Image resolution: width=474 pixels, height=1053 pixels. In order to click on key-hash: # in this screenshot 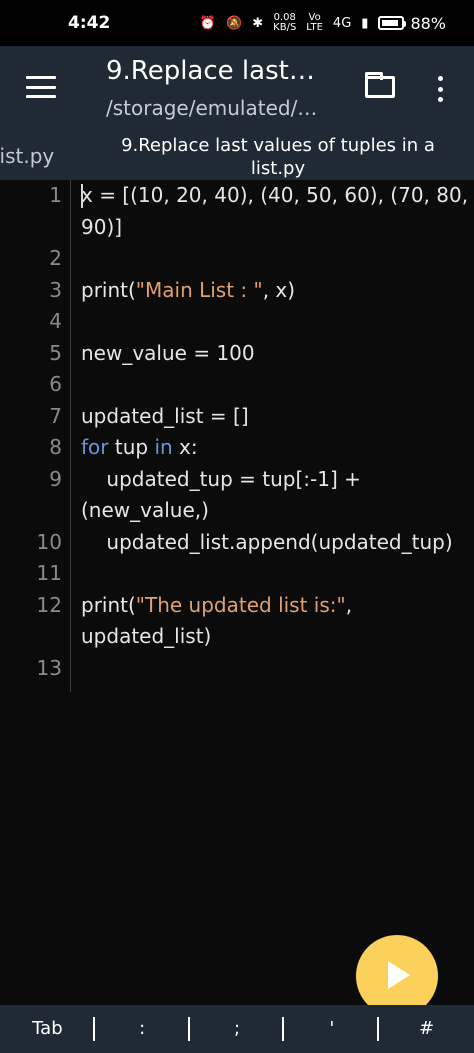, I will do `click(426, 1029)`.